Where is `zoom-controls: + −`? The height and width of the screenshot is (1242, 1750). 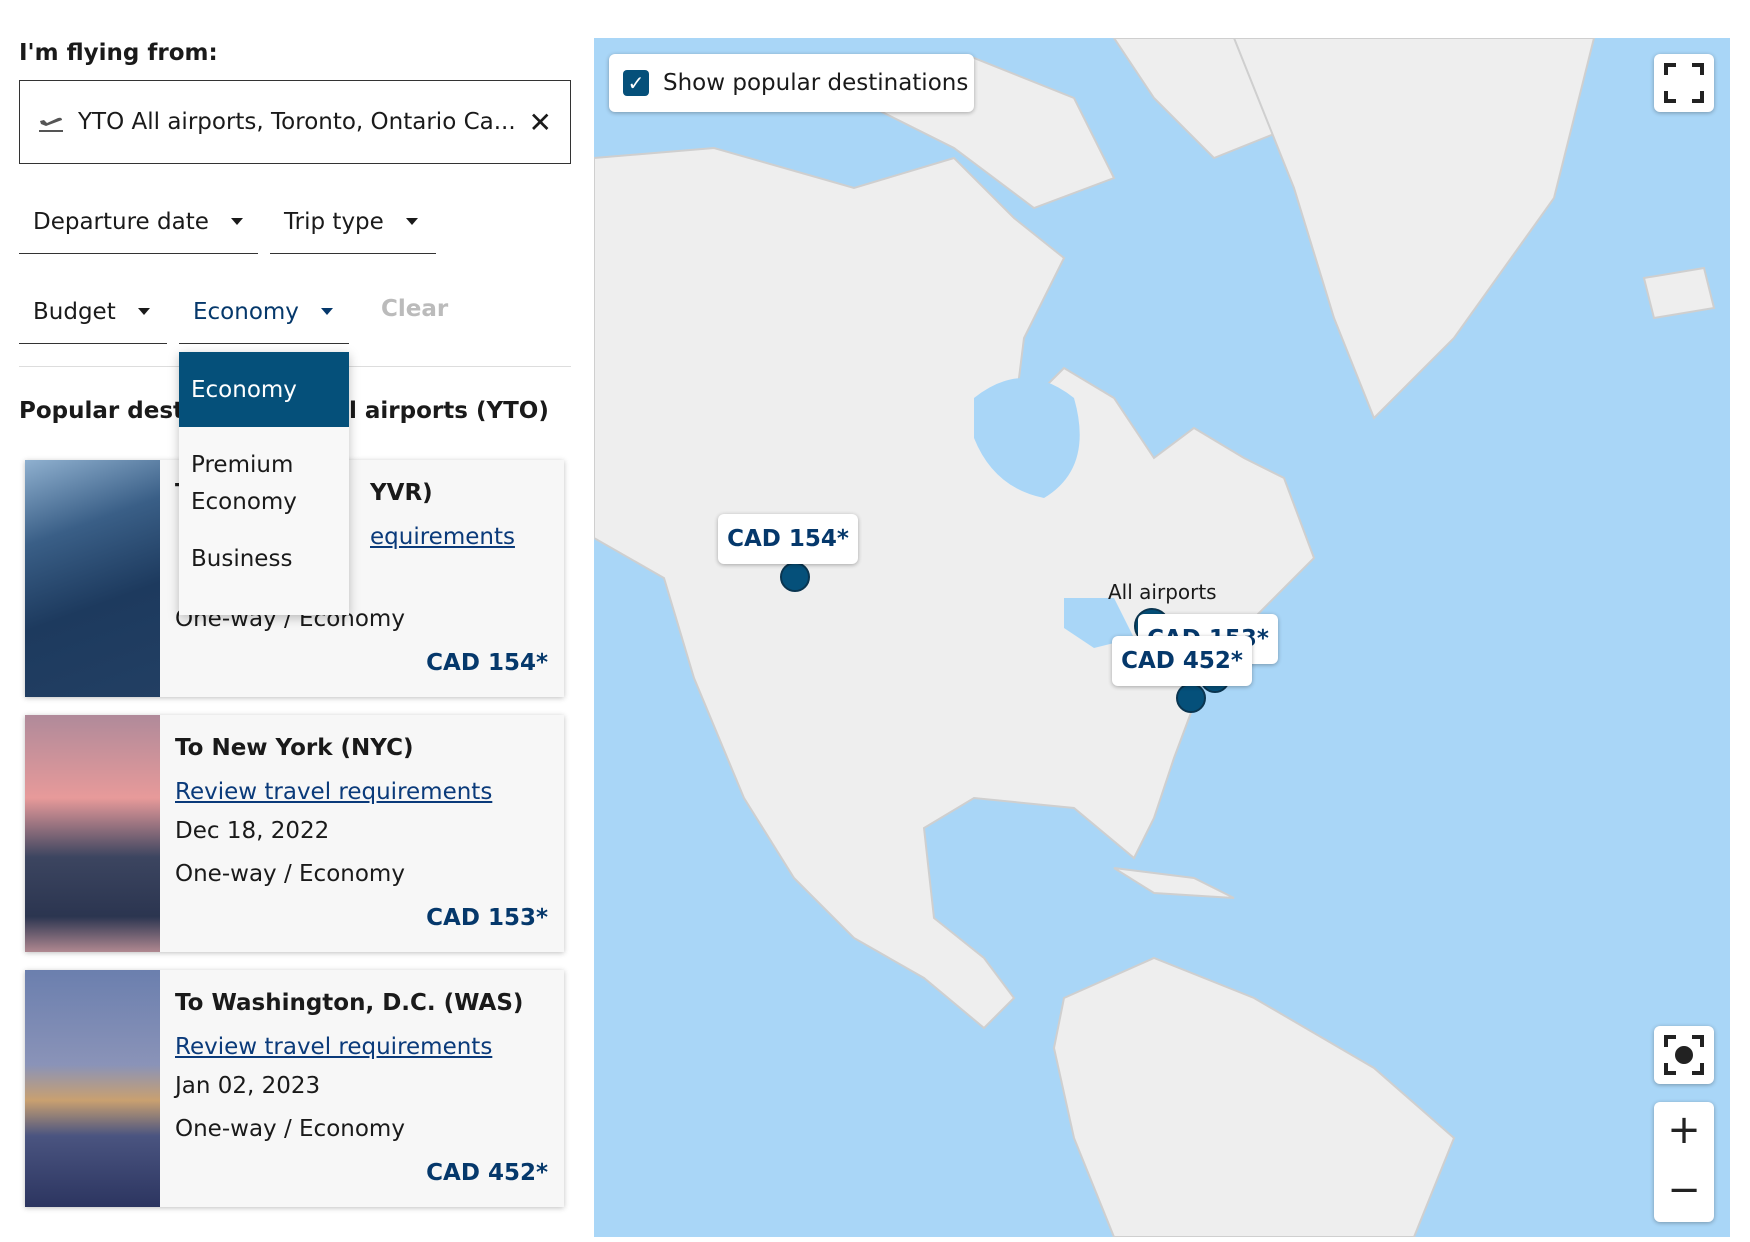 zoom-controls: + − is located at coordinates (1684, 1162).